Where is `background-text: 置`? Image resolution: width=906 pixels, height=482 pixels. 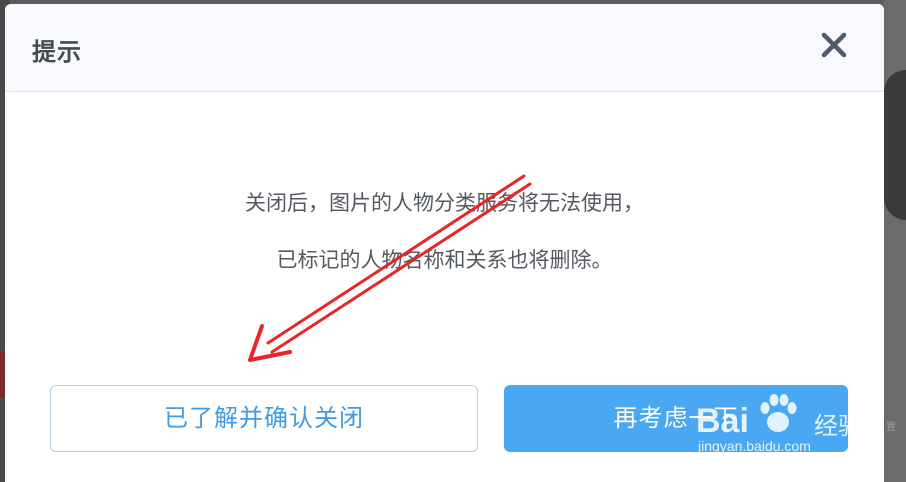
background-text: 置 is located at coordinates (891, 427).